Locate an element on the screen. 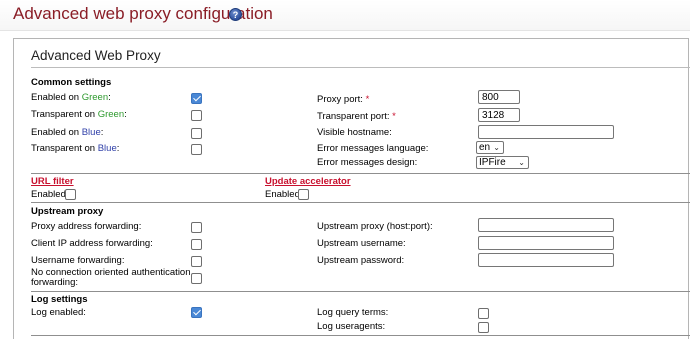  transparent-on-blue-checkbox is located at coordinates (196, 149).